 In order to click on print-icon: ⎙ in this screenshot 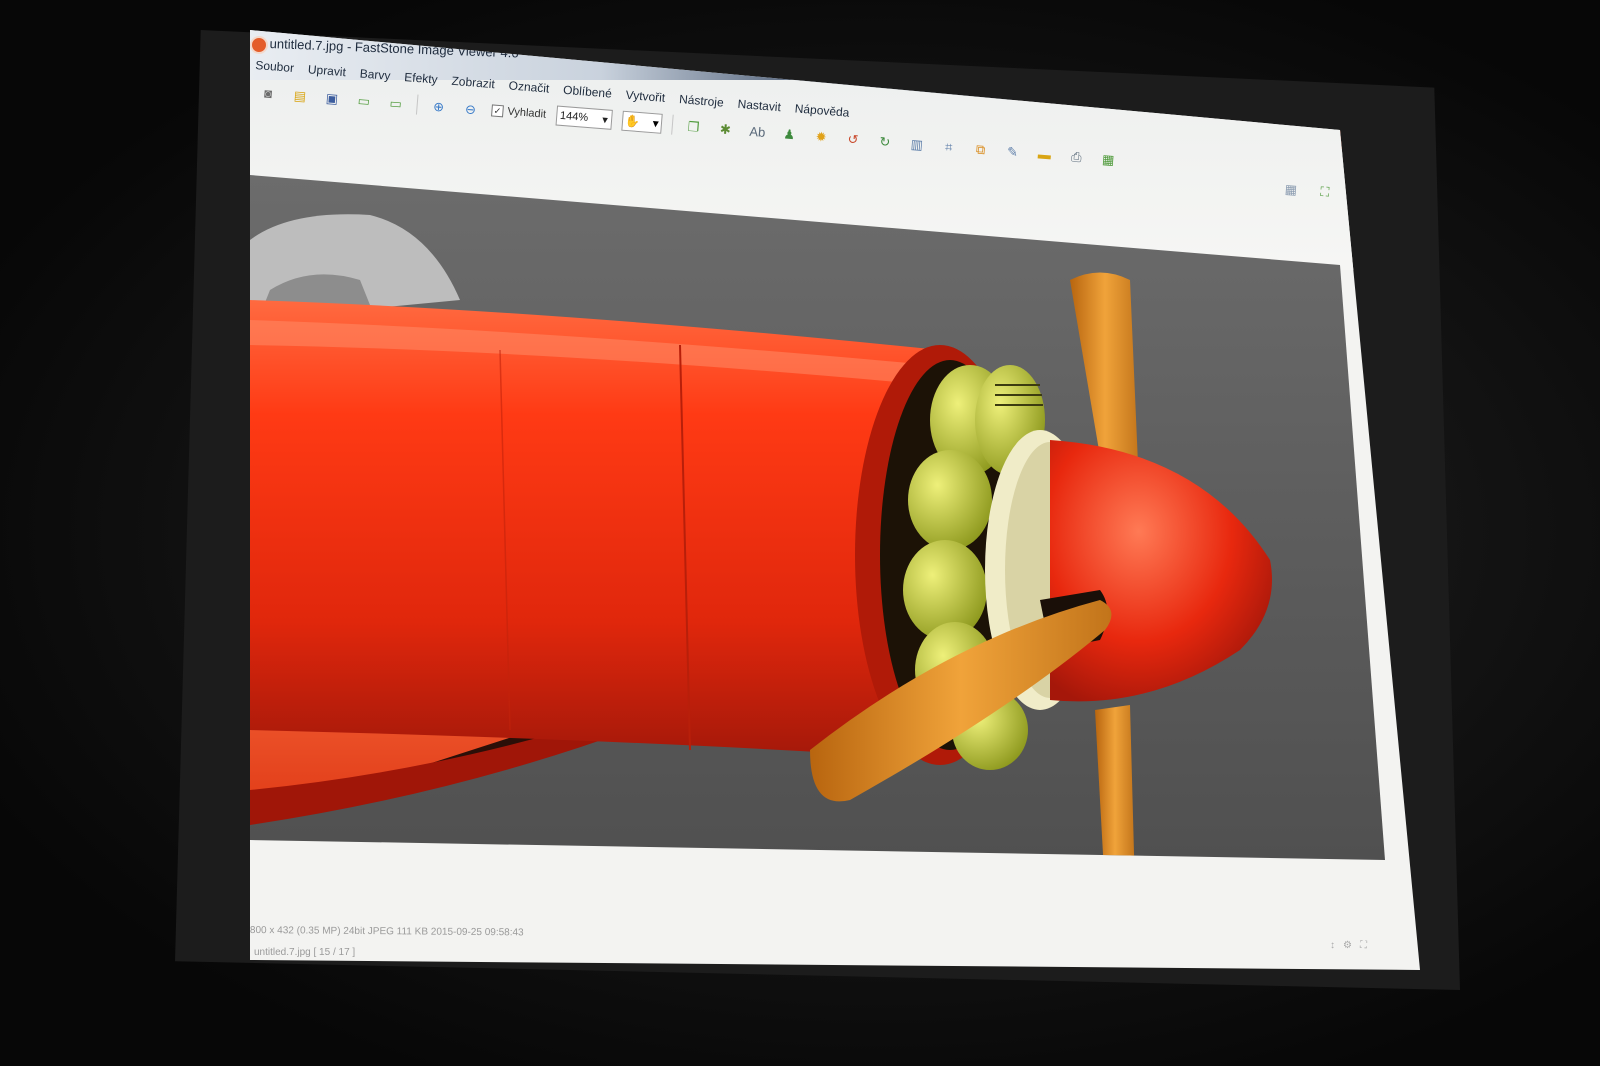, I will do `click(1077, 157)`.